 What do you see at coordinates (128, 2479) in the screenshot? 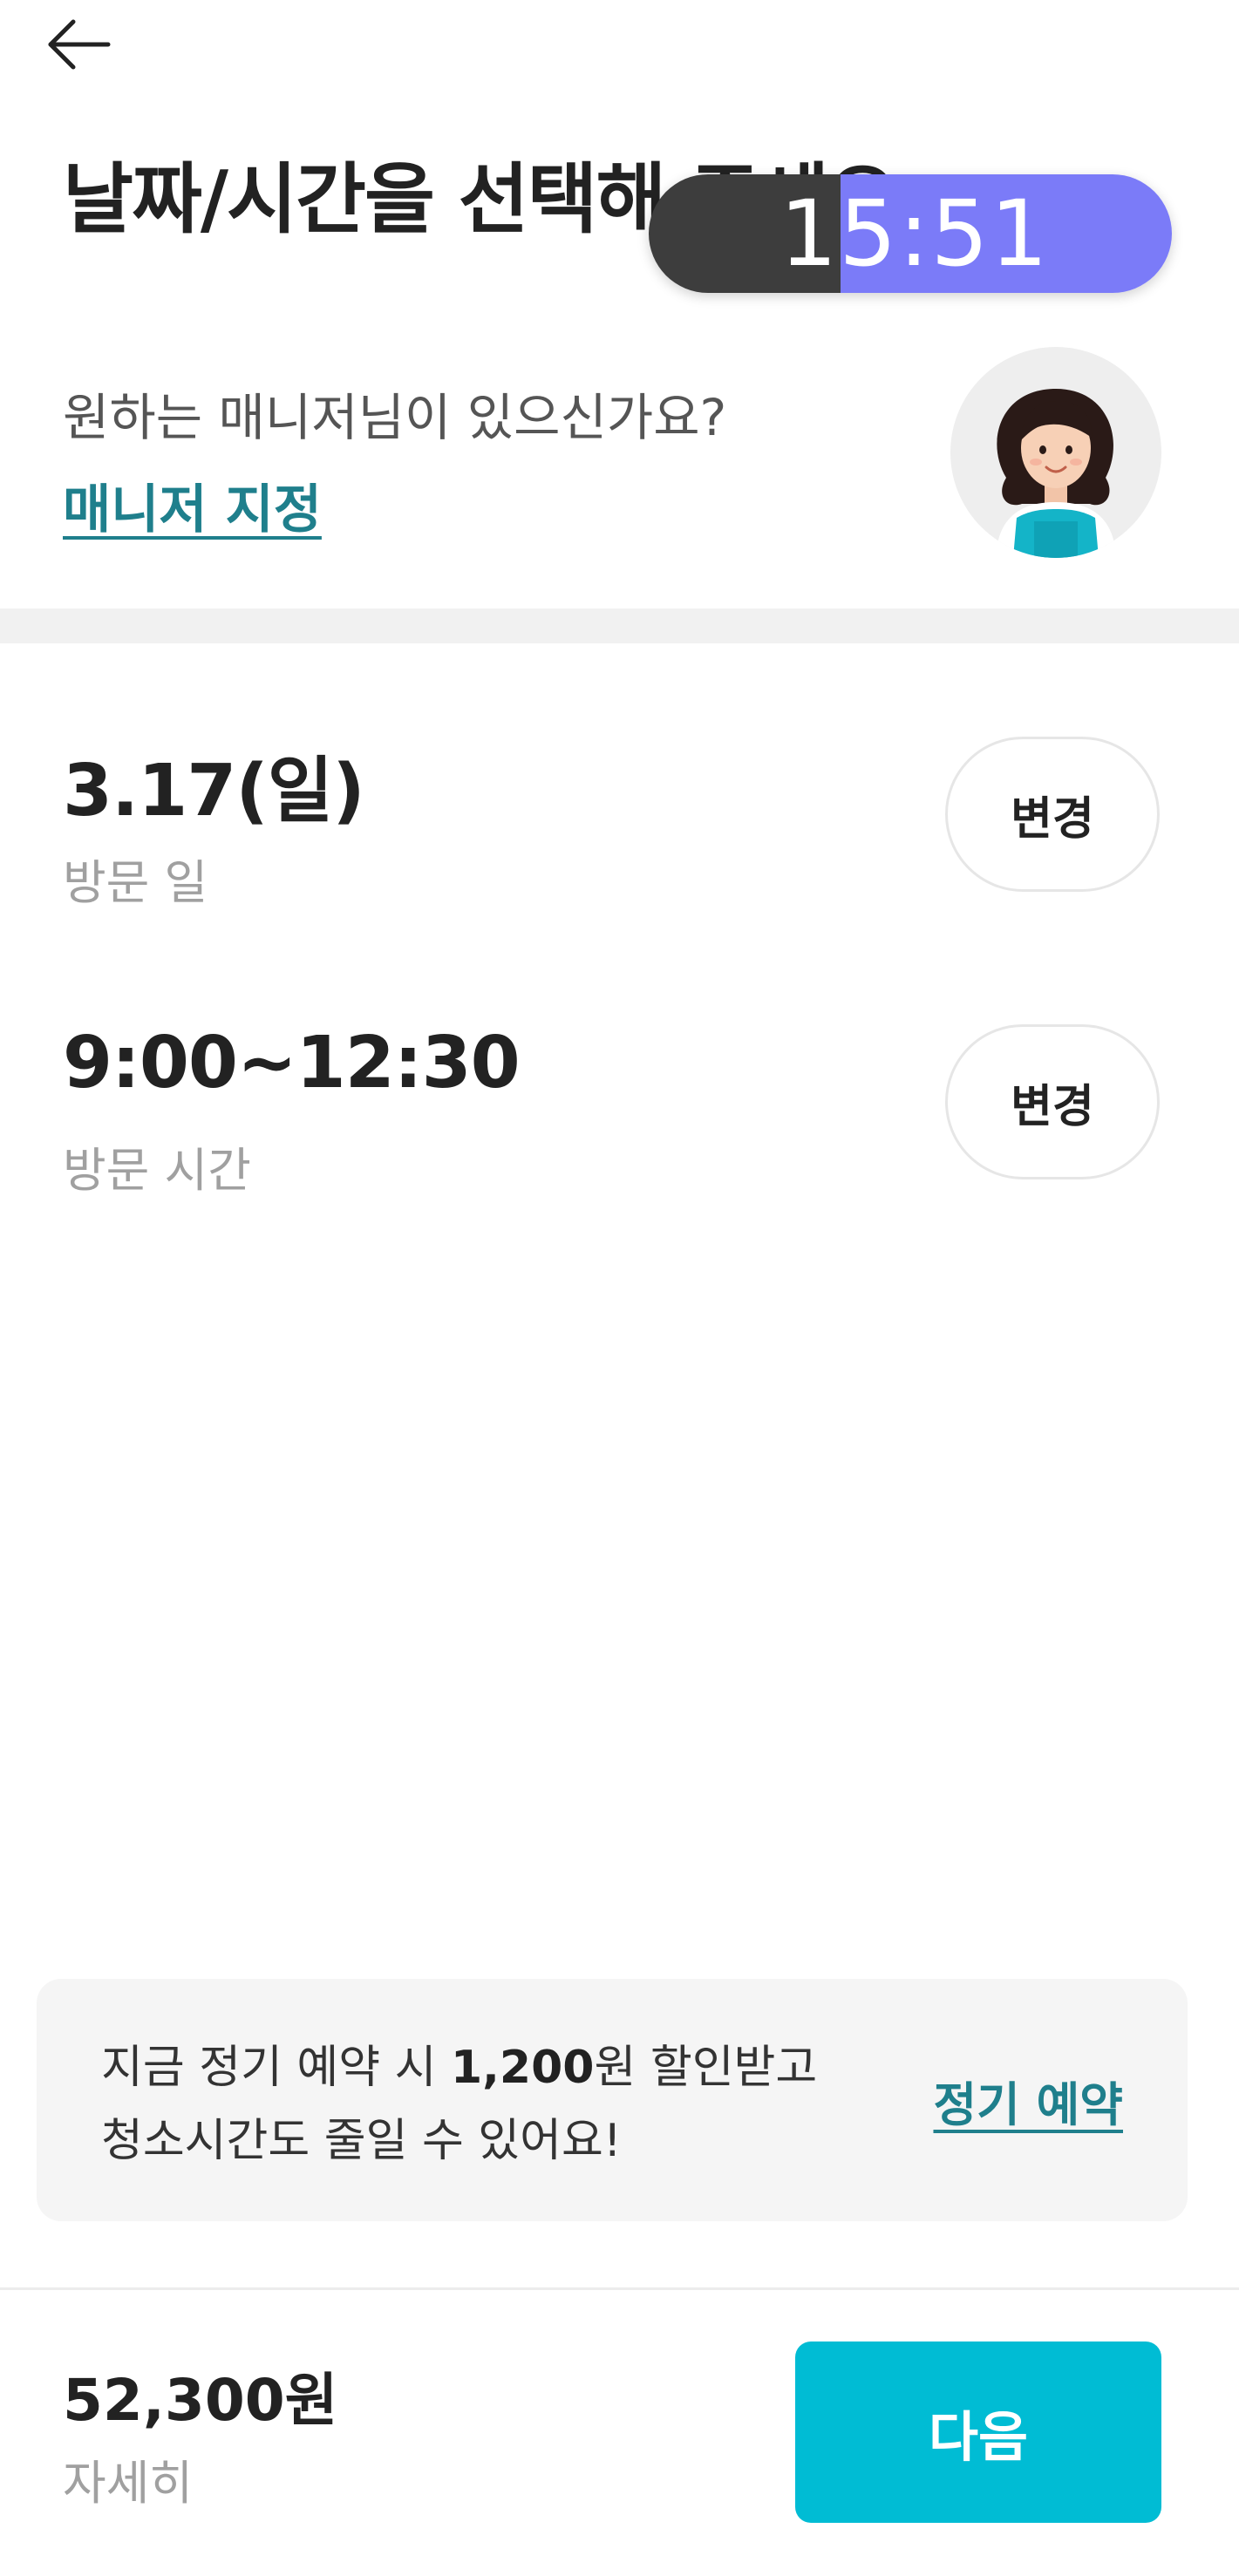
I see `price-details-link: 자세히` at bounding box center [128, 2479].